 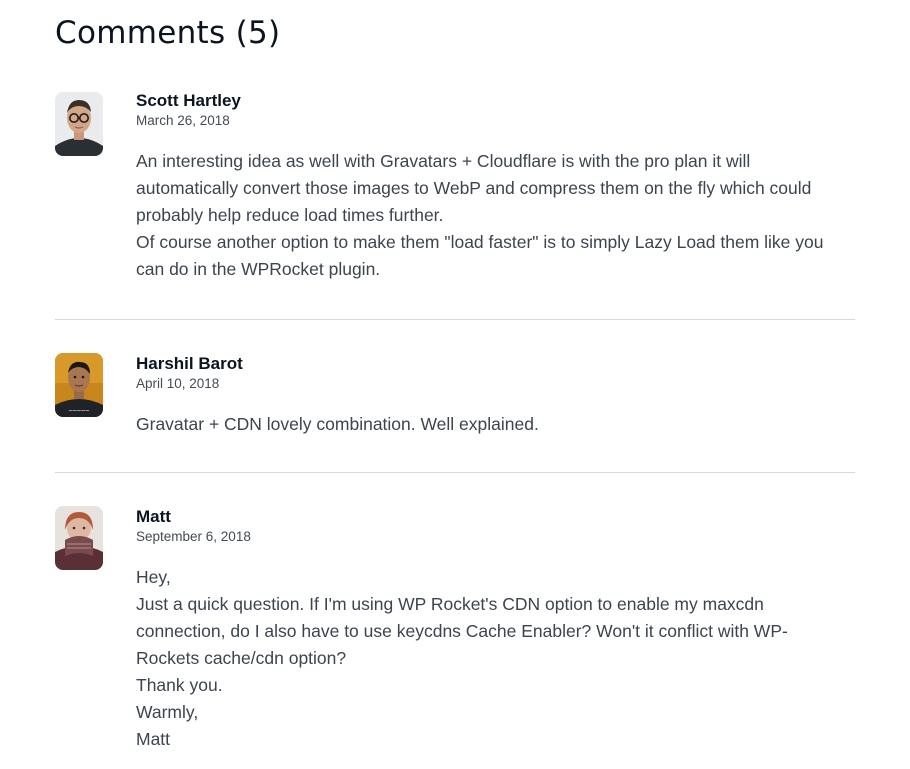 I want to click on comment-text-line: Rockets cache/cdn option?, so click(x=241, y=658).